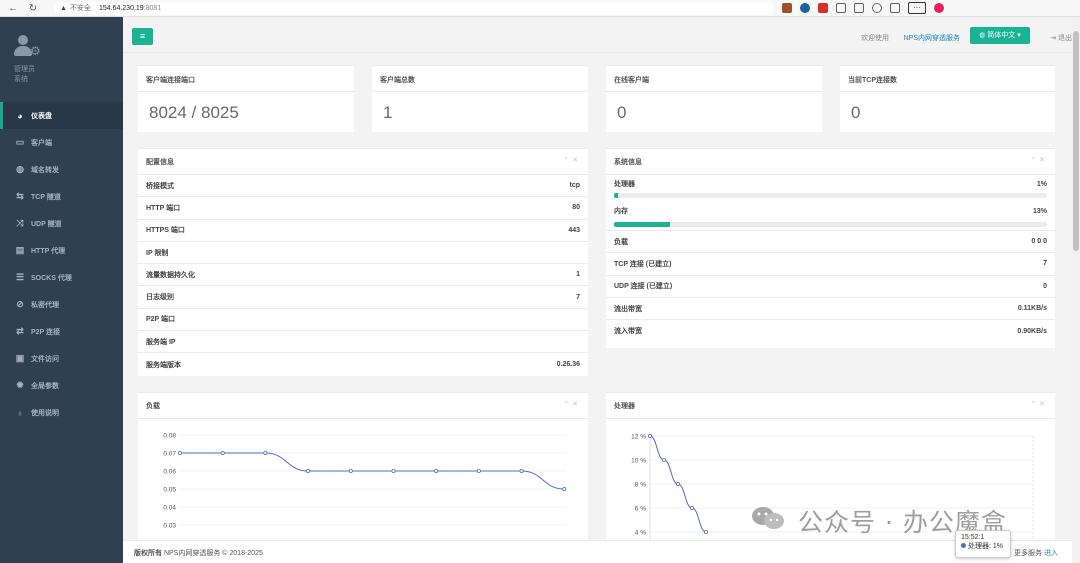  What do you see at coordinates (161, 342) in the screenshot?
I see `row-label: 服务端 IP` at bounding box center [161, 342].